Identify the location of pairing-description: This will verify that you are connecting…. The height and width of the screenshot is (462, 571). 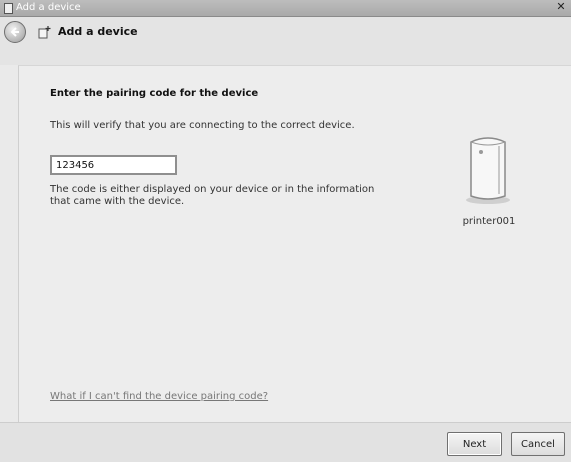
(202, 125).